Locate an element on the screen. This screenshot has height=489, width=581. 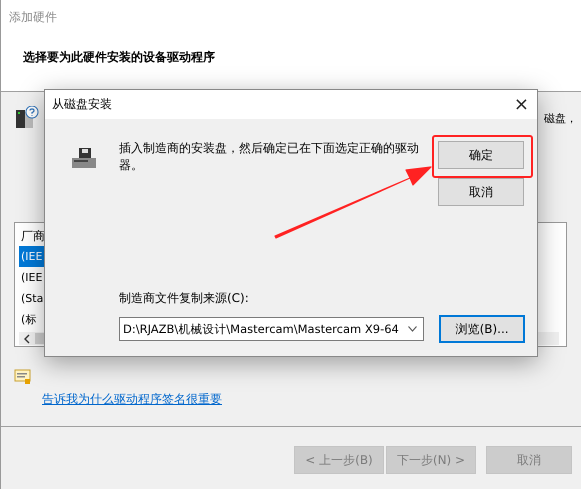
cancel-button: 取消 is located at coordinates (481, 192).